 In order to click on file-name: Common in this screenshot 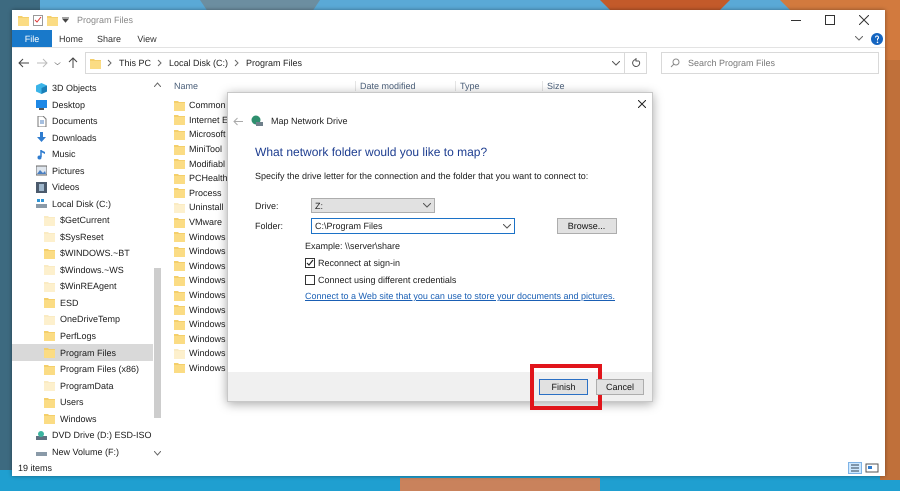, I will do `click(207, 105)`.